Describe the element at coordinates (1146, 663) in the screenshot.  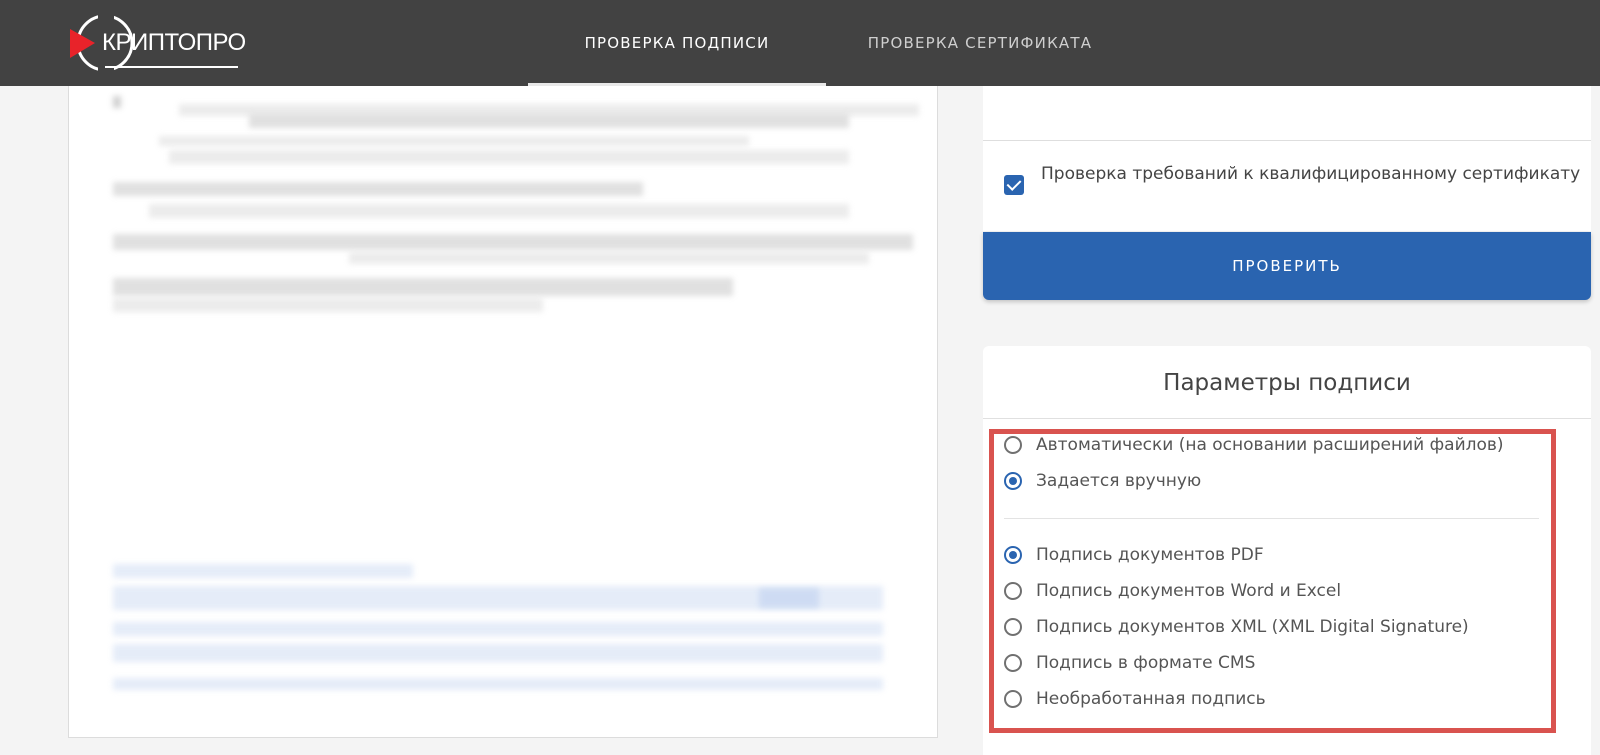
I see `radio-label: Подпись в формате CMS` at that location.